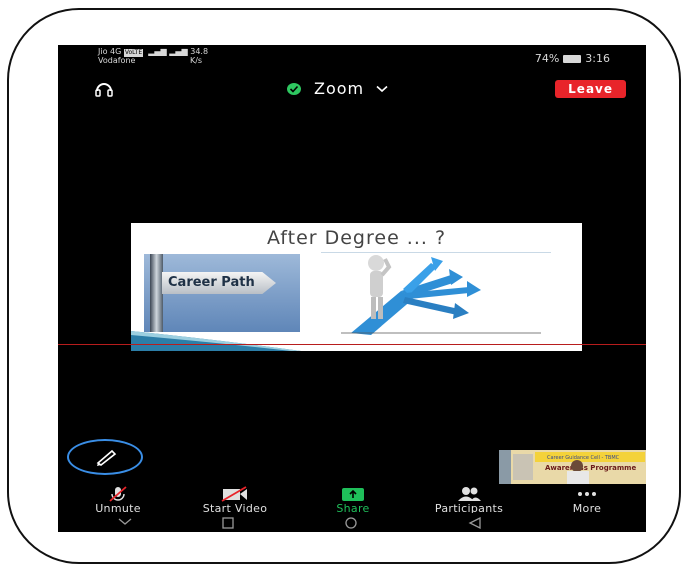 The width and height of the screenshot is (691, 572). I want to click on android-nav-bar, so click(352, 522).